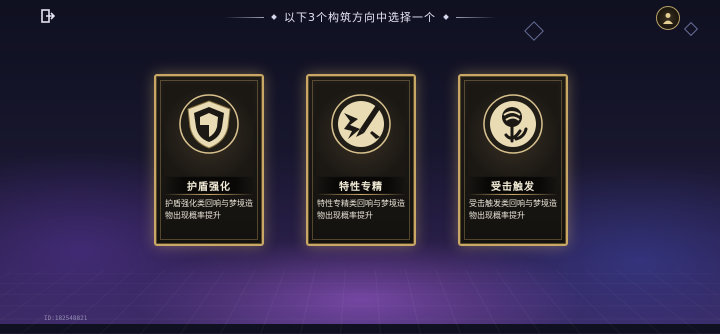 Image resolution: width=720 pixels, height=334 pixels. I want to click on sword-burst-icon, so click(361, 124).